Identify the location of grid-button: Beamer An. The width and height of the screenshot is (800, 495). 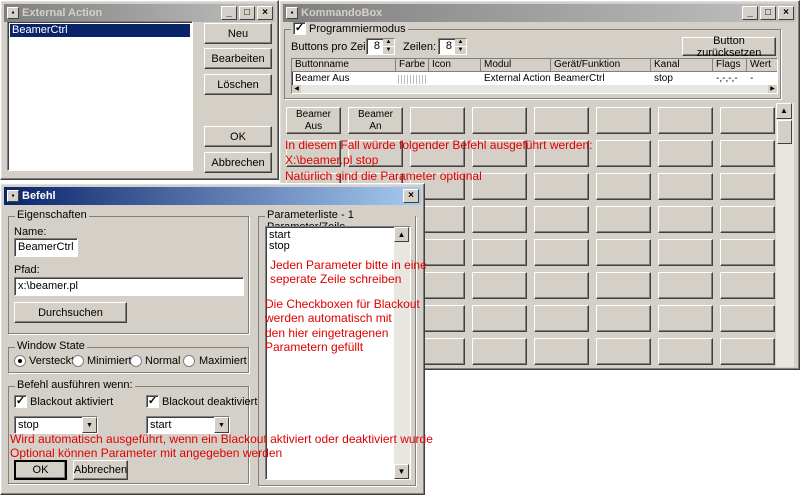
(375, 120).